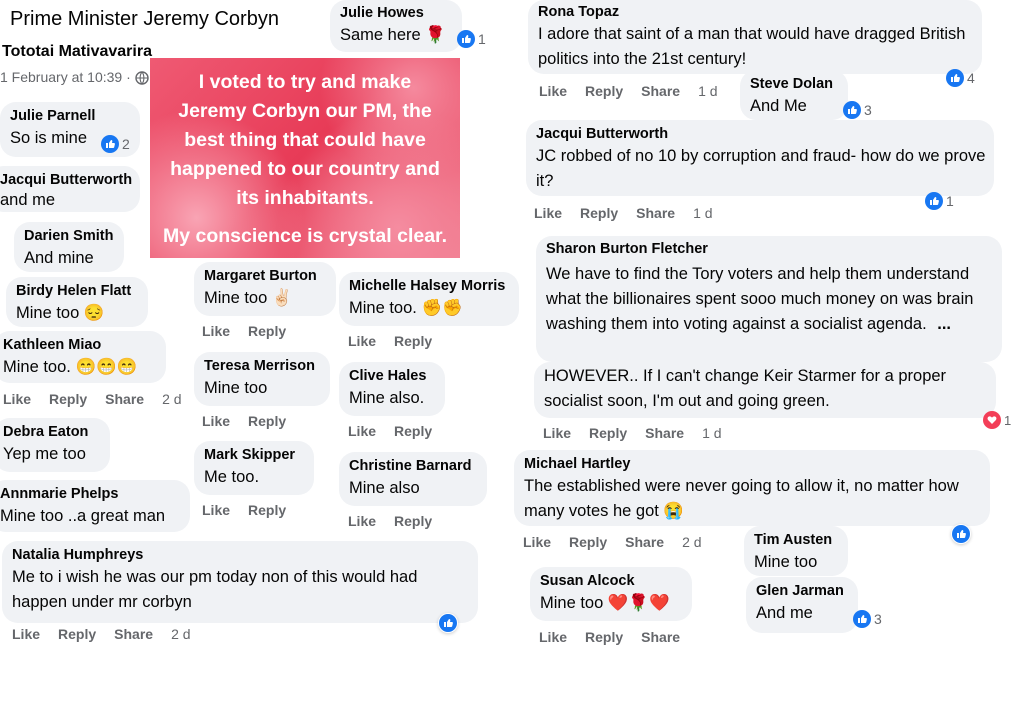  I want to click on comment-actions: Like Reply Share 2 d, so click(621, 542).